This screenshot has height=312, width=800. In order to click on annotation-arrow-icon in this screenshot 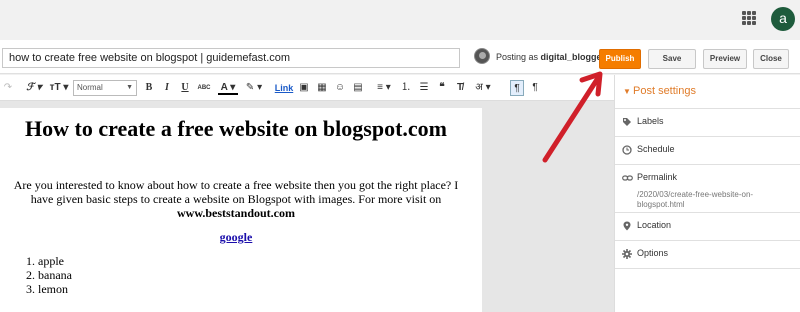, I will do `click(572, 117)`.